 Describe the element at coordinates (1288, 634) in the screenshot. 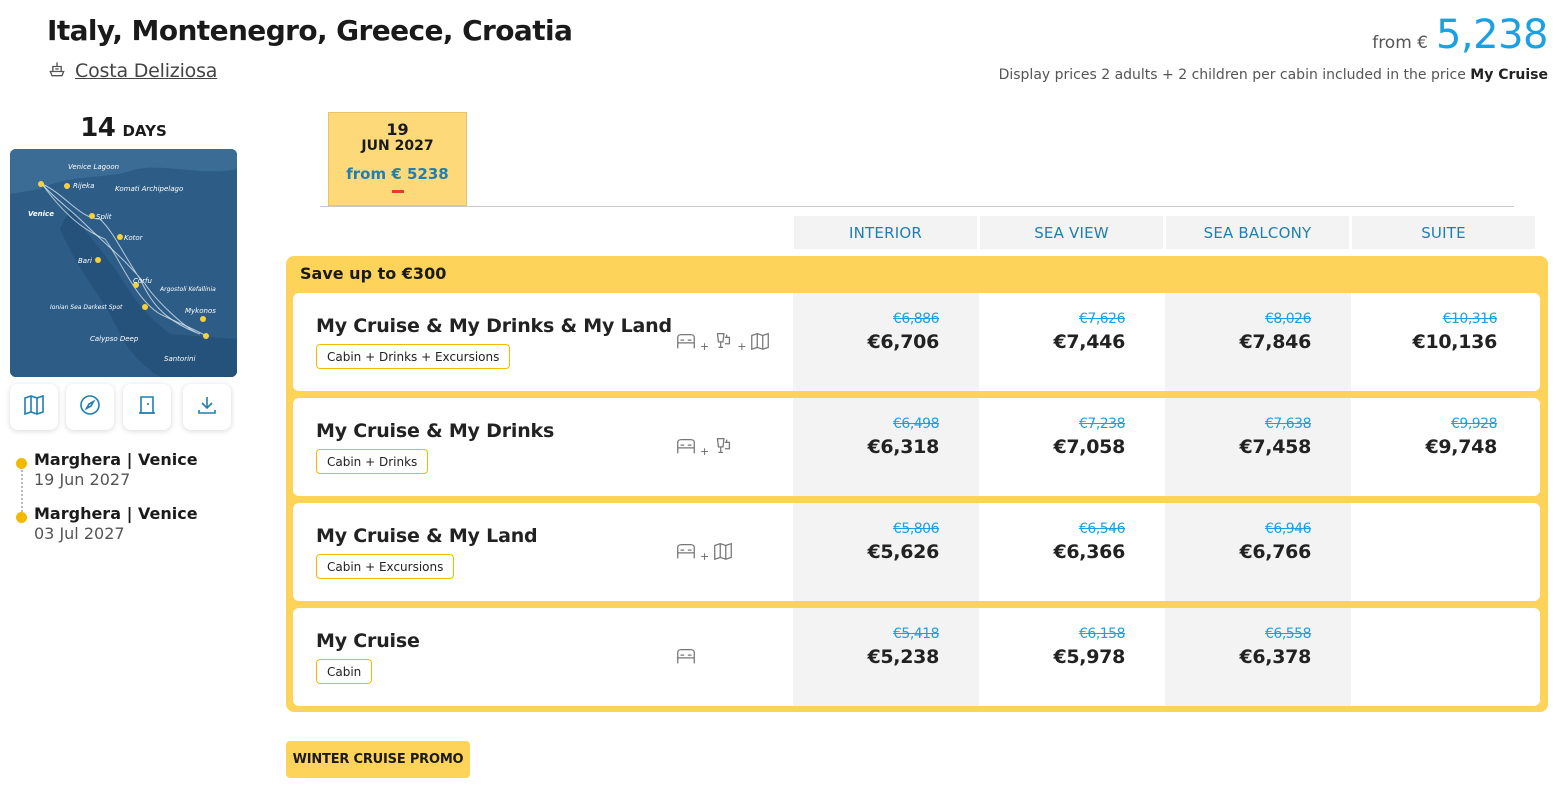

I see `old-price: €6,558` at that location.